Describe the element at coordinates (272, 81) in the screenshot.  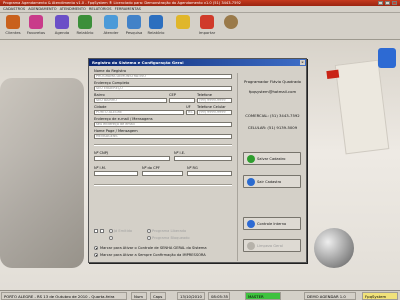
I see `programmer-name: Programador Flávio Quadrado` at that location.